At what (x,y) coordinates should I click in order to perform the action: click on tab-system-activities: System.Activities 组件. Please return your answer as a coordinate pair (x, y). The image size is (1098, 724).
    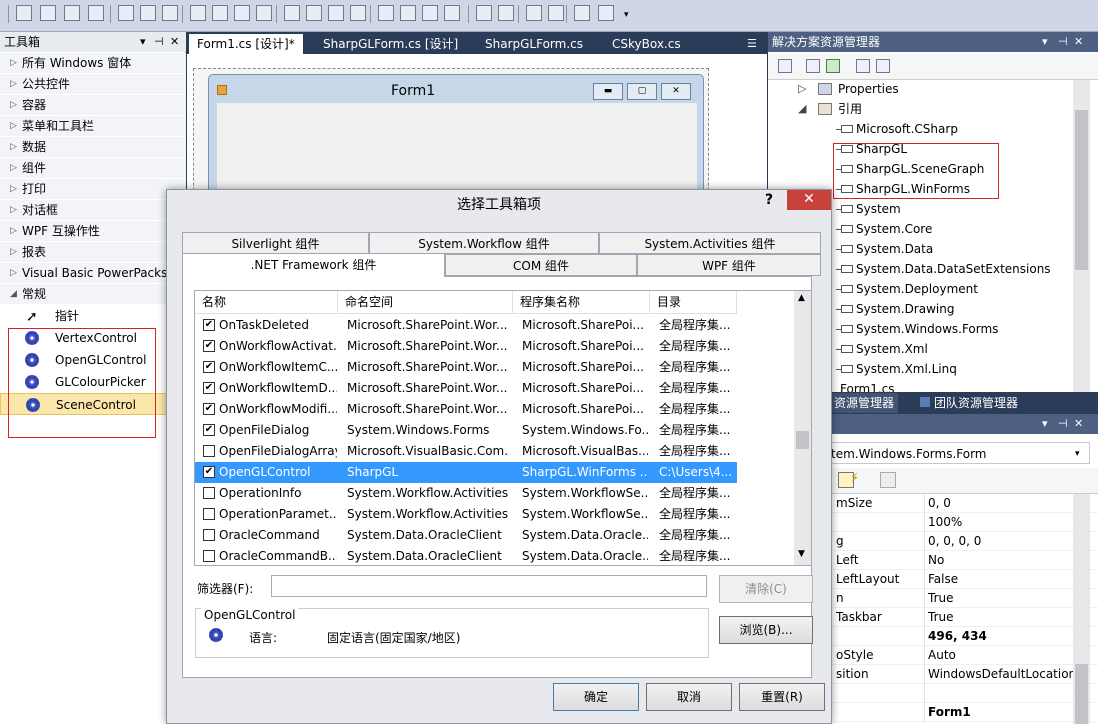
    Looking at the image, I should click on (710, 243).